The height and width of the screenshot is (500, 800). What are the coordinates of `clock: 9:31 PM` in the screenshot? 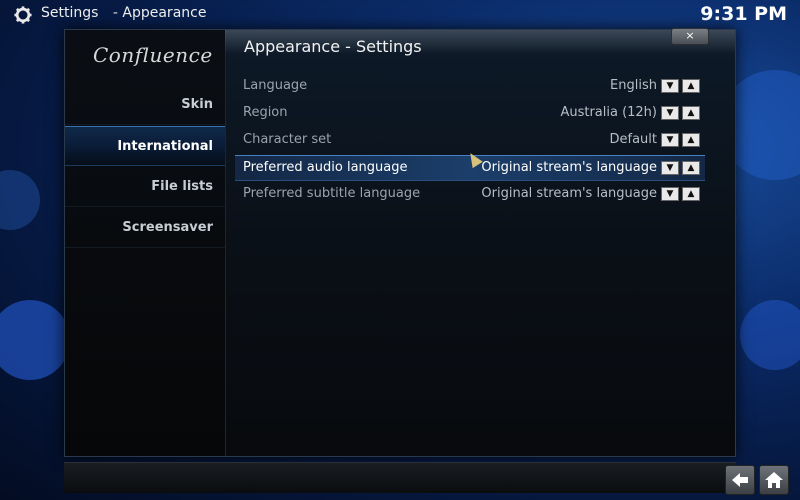 It's located at (743, 14).